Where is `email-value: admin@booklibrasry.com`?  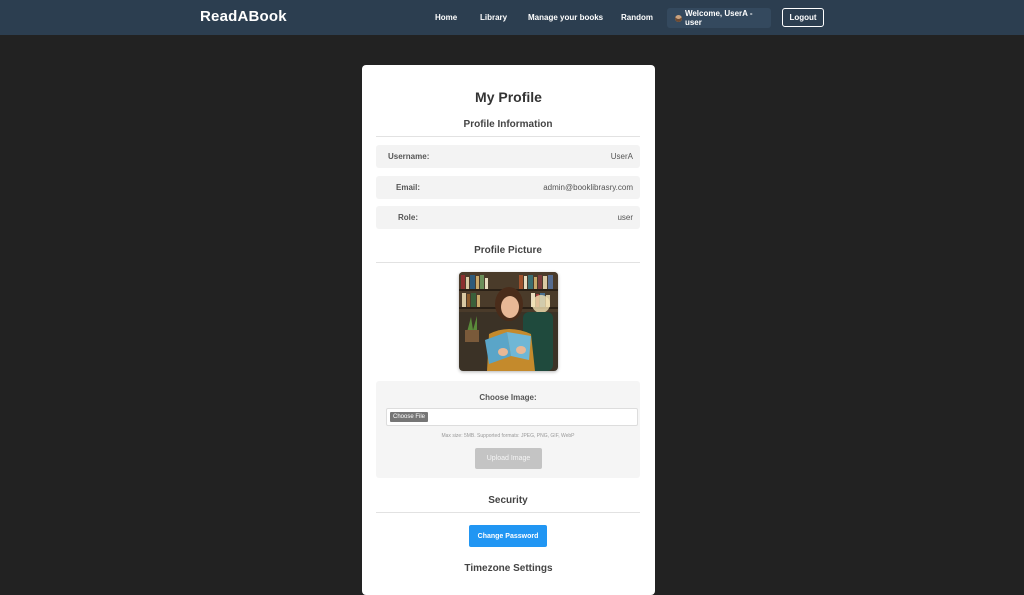 email-value: admin@booklibrasry.com is located at coordinates (588, 187).